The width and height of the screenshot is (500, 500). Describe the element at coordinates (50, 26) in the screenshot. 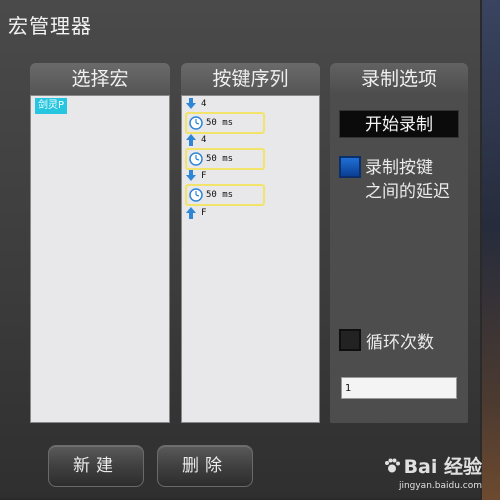

I see `window-title: 宏管理器` at that location.